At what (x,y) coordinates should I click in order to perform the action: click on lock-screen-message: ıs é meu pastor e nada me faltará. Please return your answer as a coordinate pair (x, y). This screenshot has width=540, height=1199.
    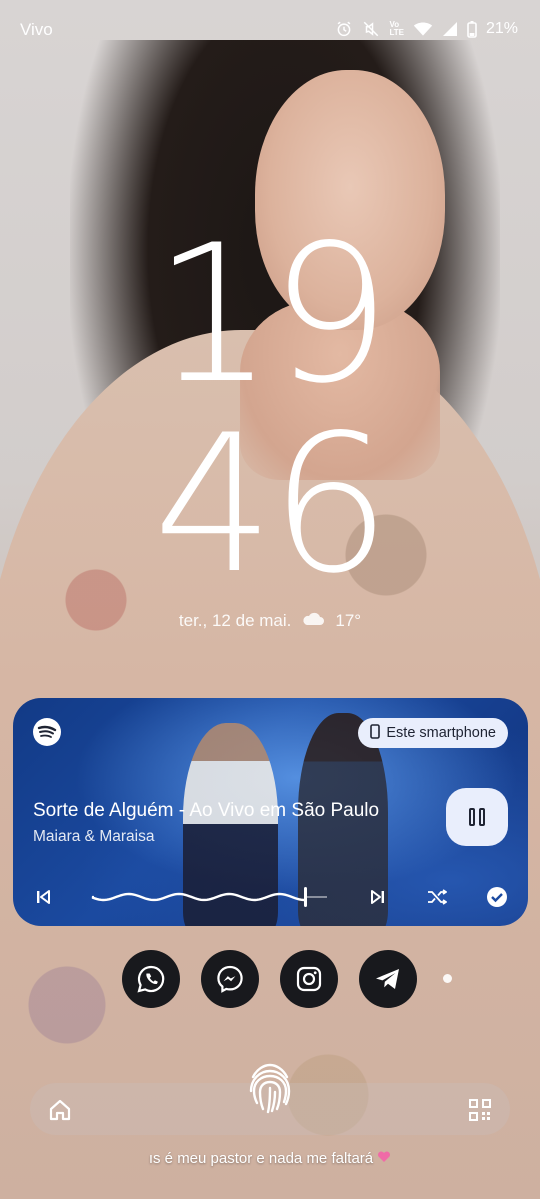
    Looking at the image, I should click on (270, 1158).